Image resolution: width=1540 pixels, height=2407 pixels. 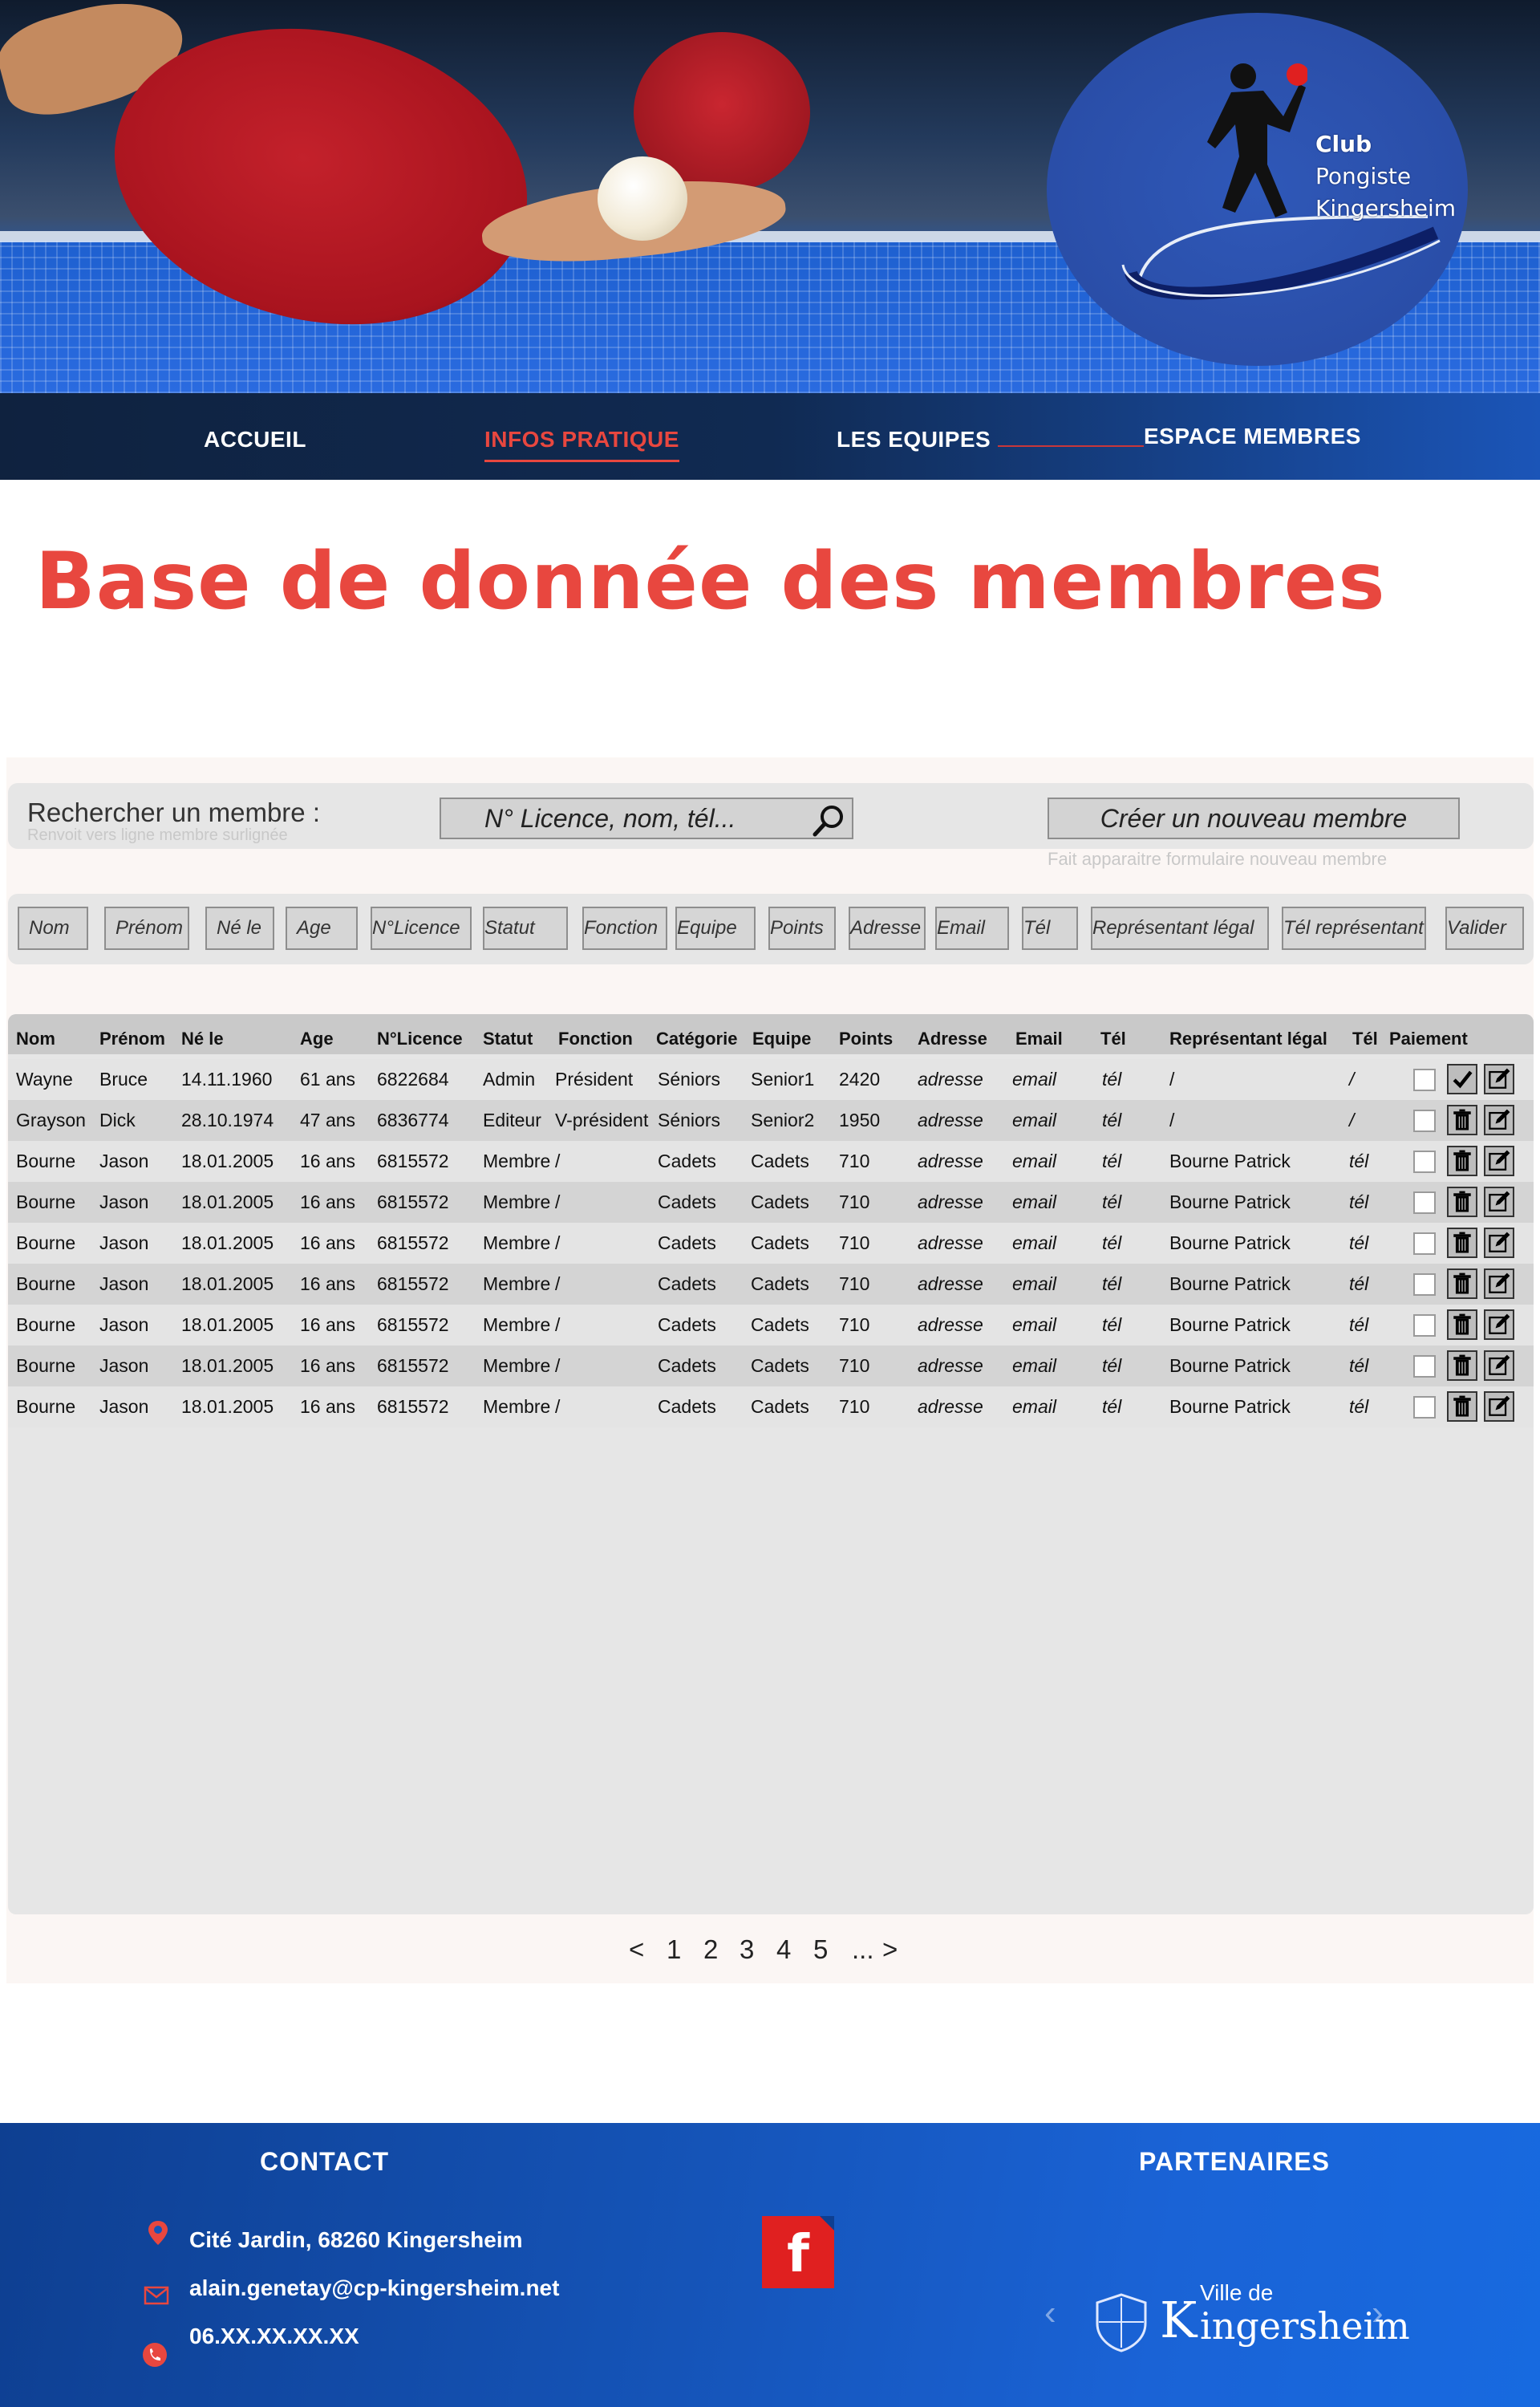 What do you see at coordinates (1113, 1039) in the screenshot?
I see `th-tel: Tél` at bounding box center [1113, 1039].